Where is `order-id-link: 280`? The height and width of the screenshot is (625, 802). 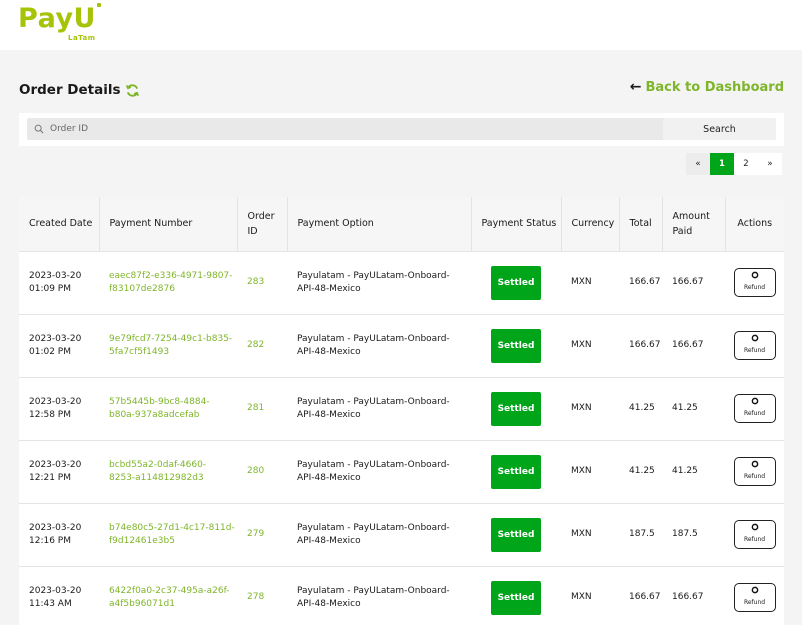 order-id-link: 280 is located at coordinates (262, 471).